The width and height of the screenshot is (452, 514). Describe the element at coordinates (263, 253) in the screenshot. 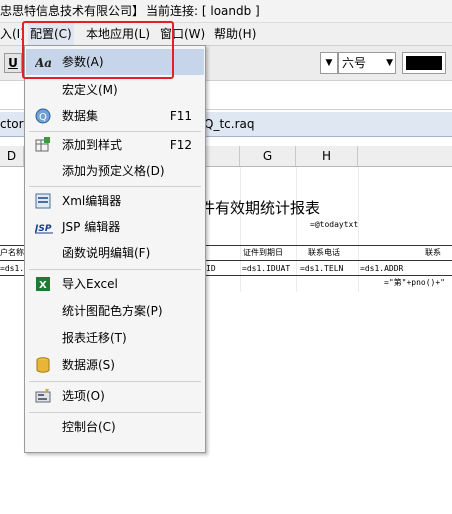

I see `header-cell-expiry: 证件到期日` at that location.